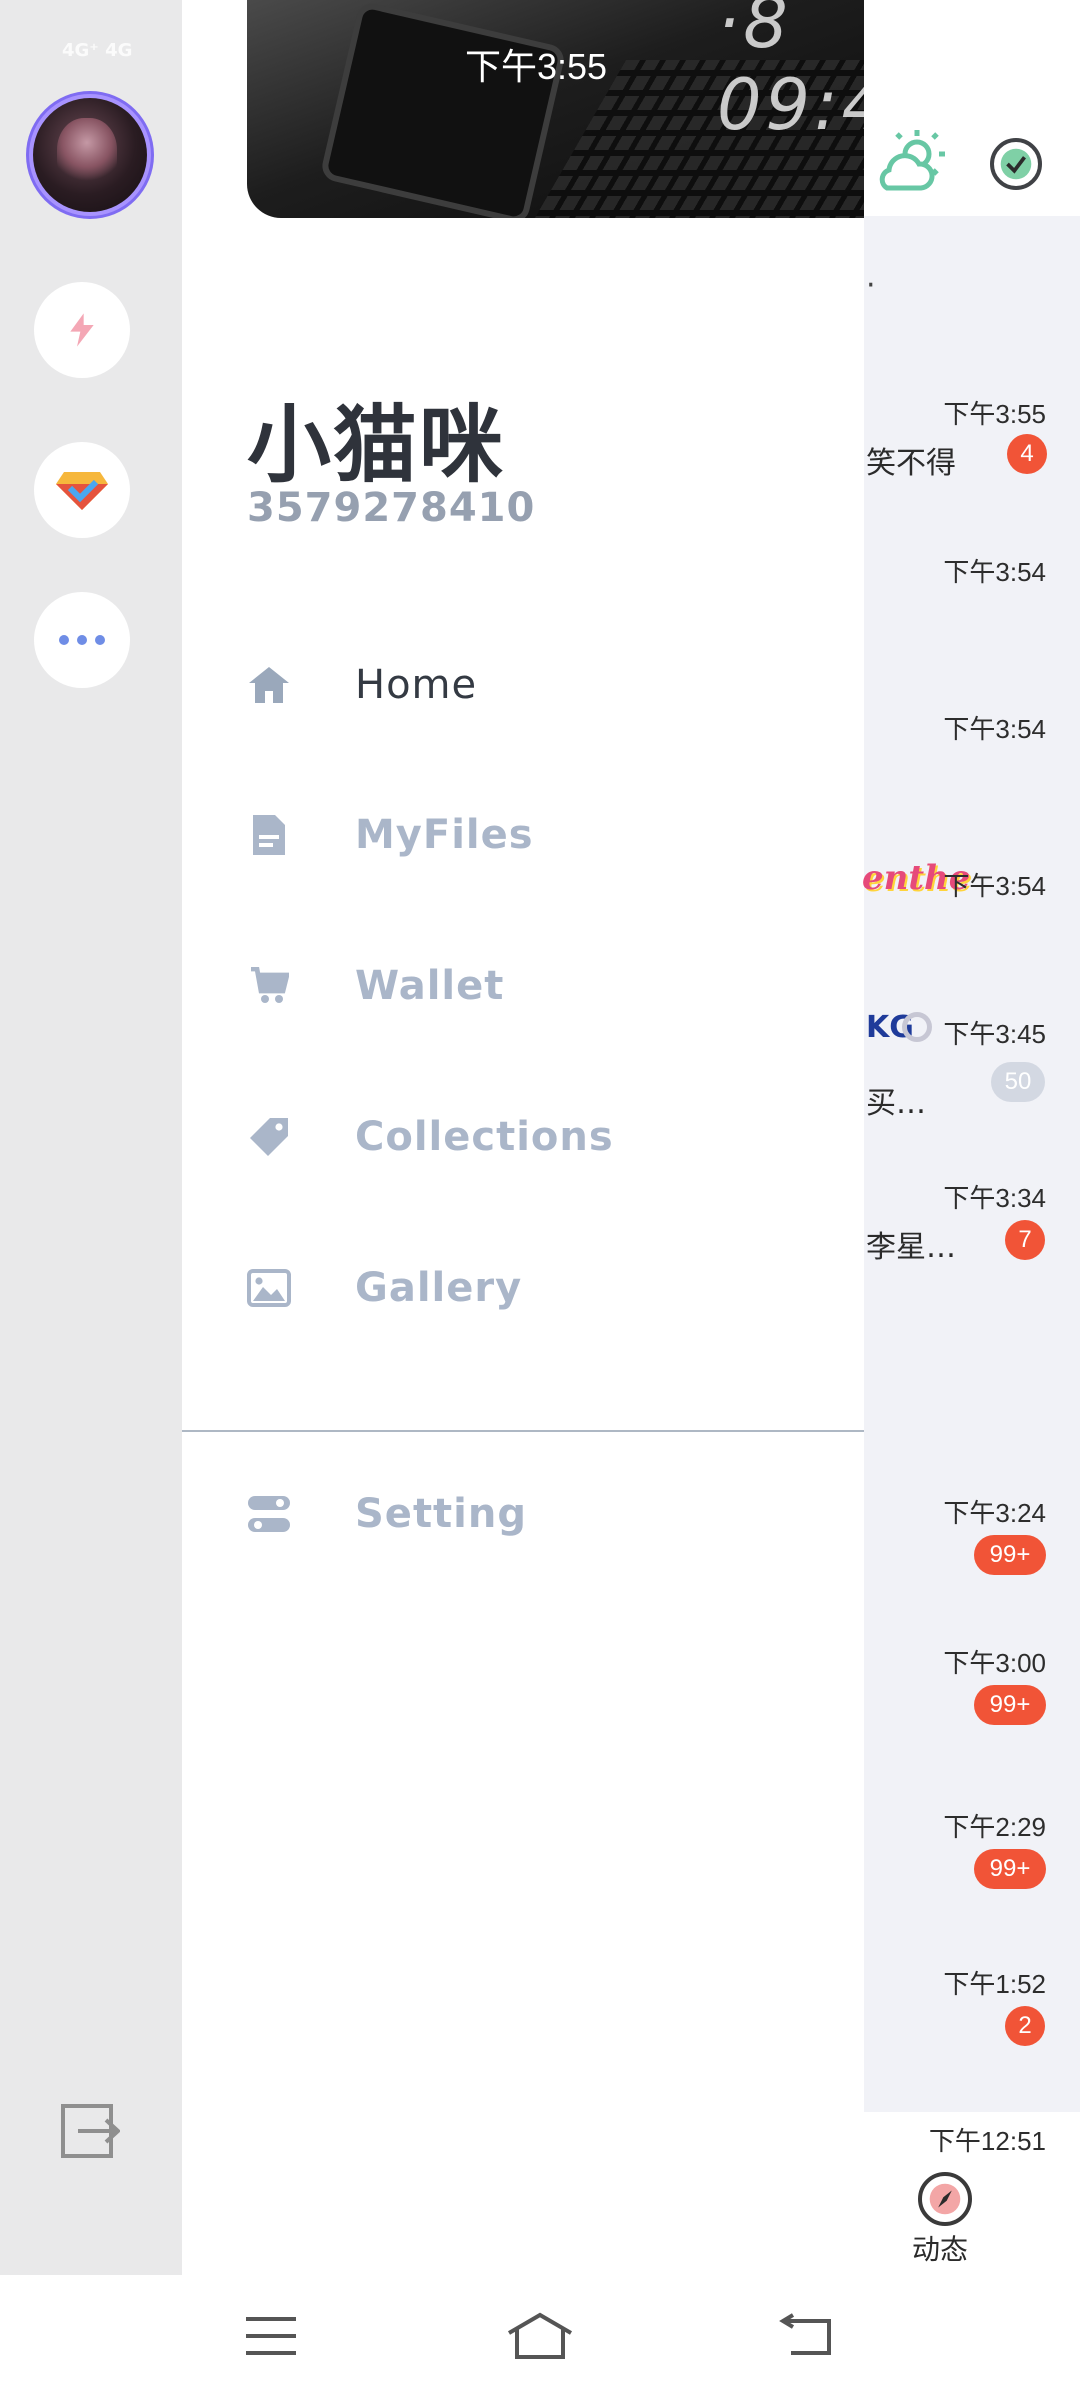  What do you see at coordinates (911, 463) in the screenshot?
I see `conversation-snippet: 笑不得` at bounding box center [911, 463].